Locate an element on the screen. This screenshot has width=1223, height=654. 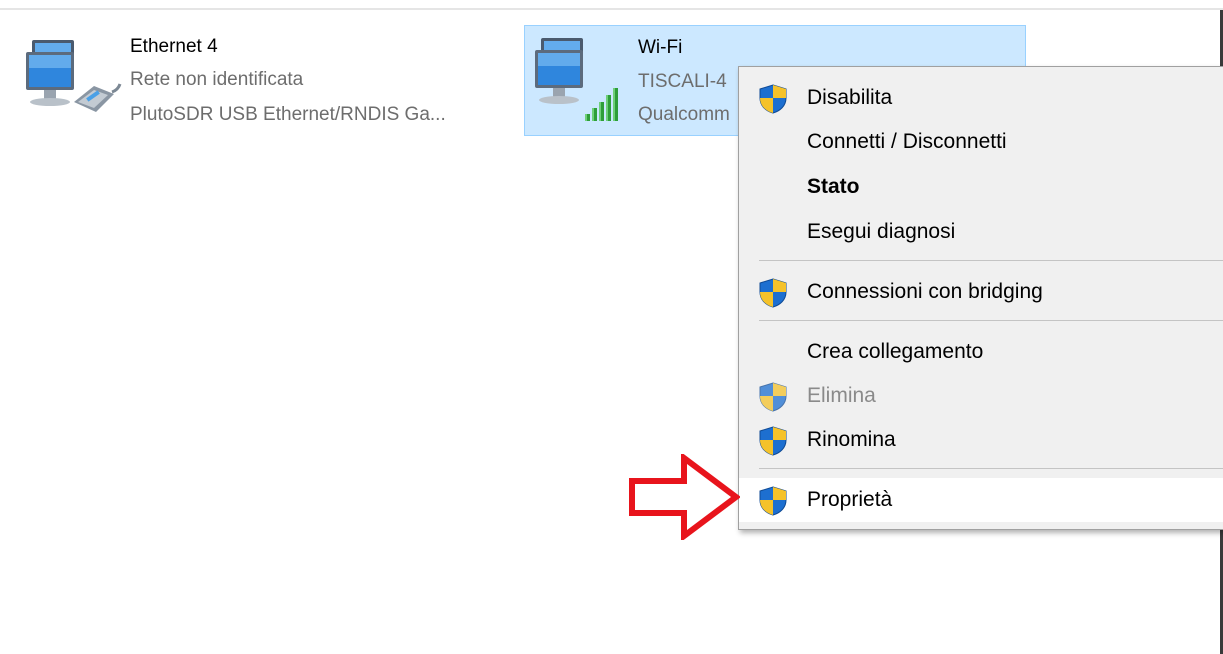
red-arrow-icon is located at coordinates (684, 498).